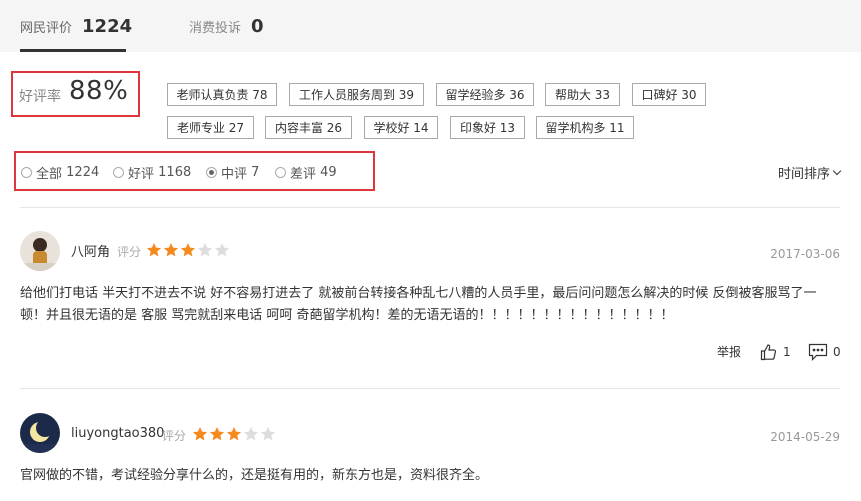 The width and height of the screenshot is (861, 501). I want to click on tag-chip: 留学机构多 11, so click(585, 127).